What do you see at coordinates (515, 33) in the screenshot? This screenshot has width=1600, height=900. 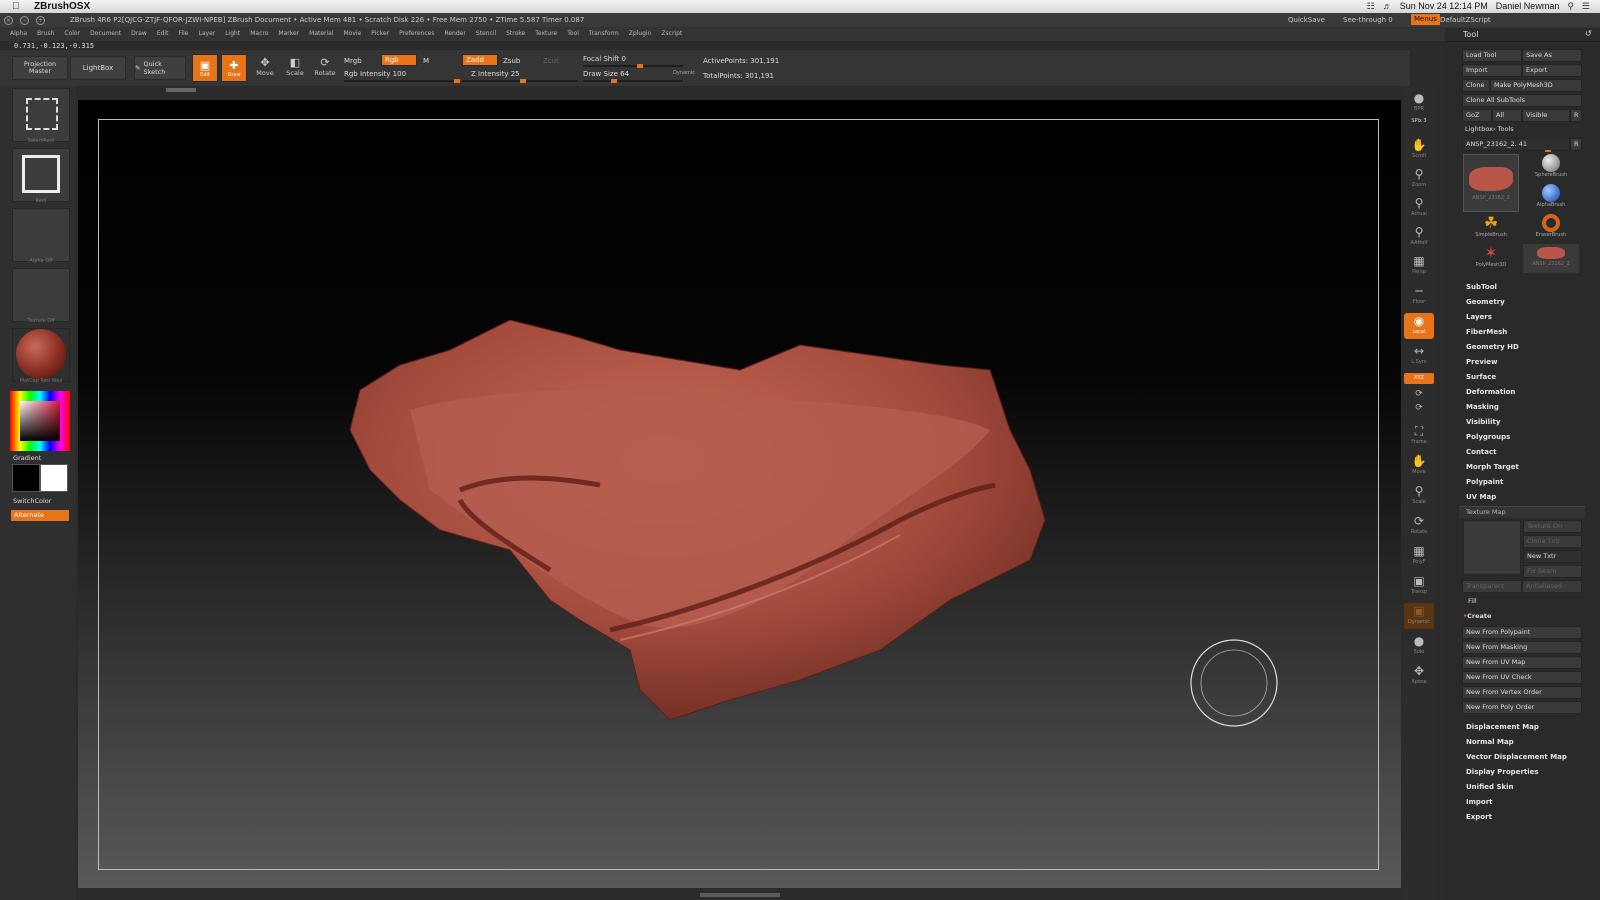 I see `menu-stroke: Stroke` at bounding box center [515, 33].